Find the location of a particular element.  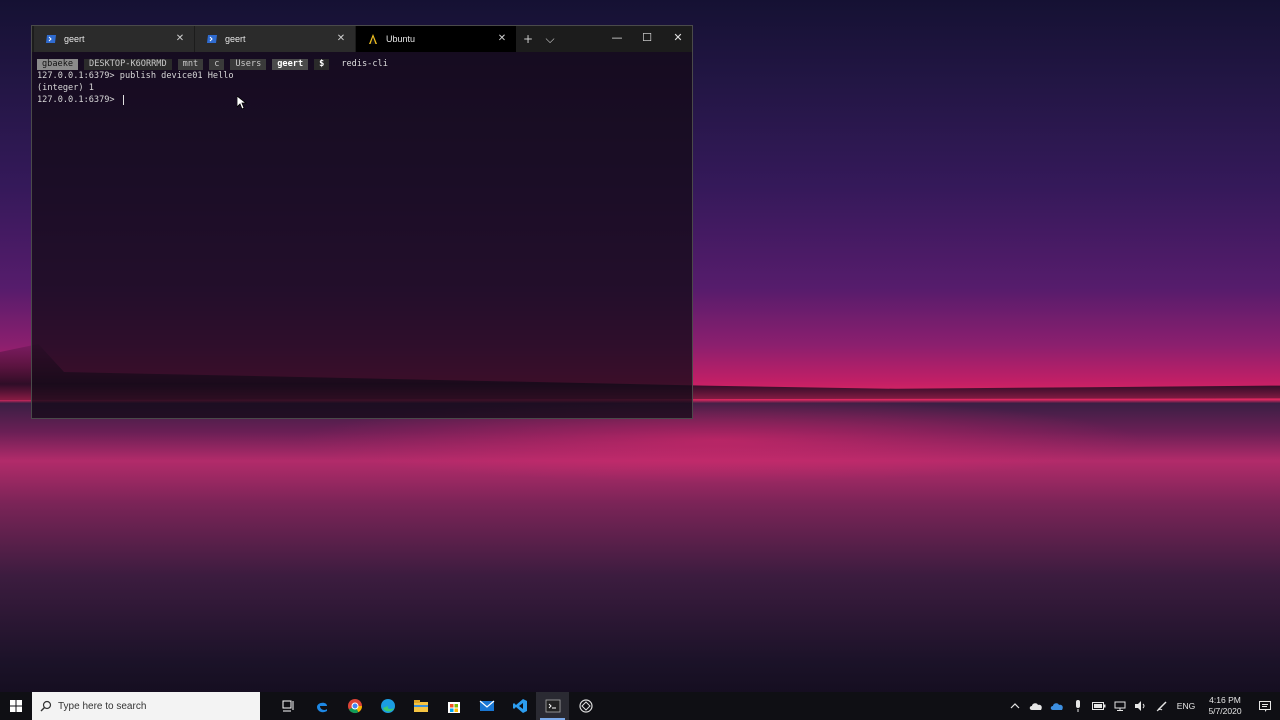

microphone-icon is located at coordinates (1077, 706).